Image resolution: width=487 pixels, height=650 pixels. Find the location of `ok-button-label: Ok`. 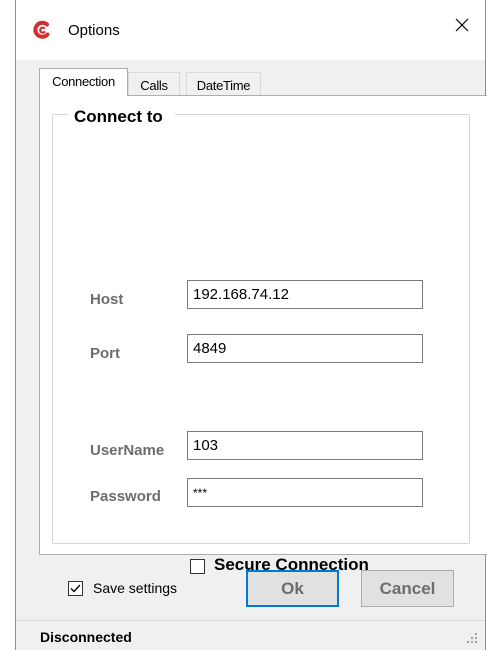

ok-button-label: Ok is located at coordinates (292, 588).